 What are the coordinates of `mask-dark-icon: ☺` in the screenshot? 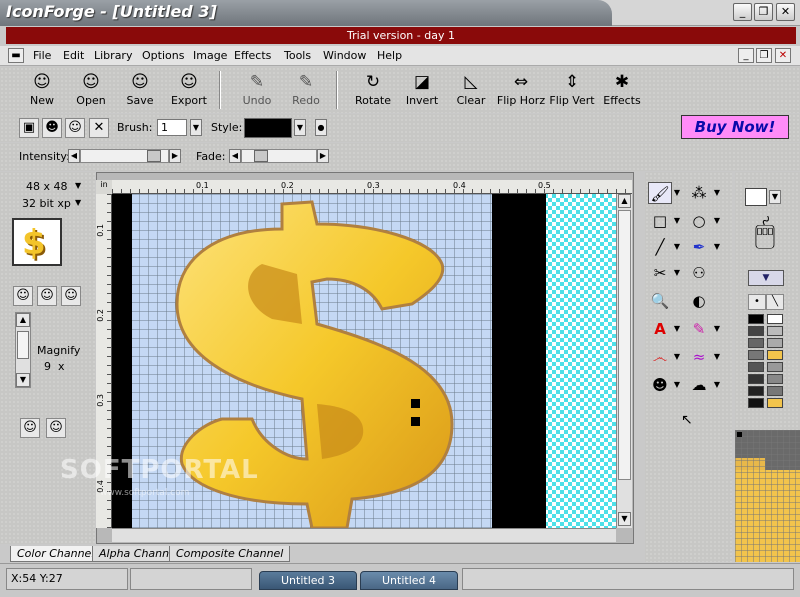 It's located at (75, 128).